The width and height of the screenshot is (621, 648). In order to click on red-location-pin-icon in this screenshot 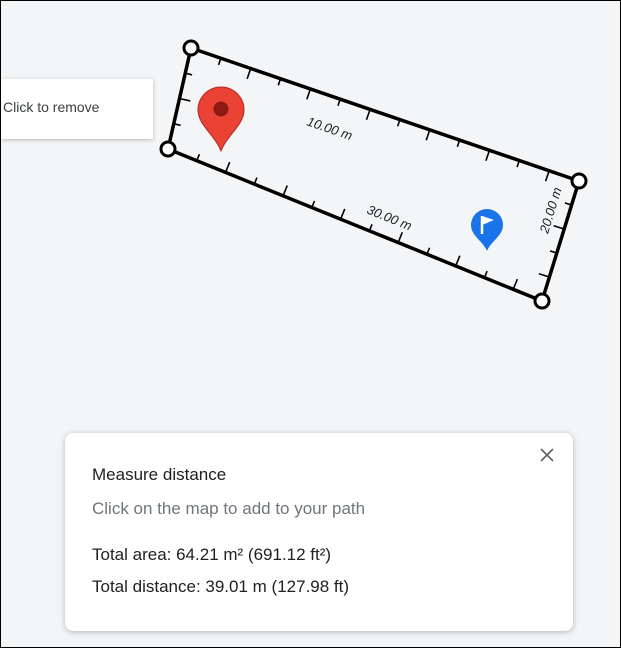, I will do `click(221, 119)`.